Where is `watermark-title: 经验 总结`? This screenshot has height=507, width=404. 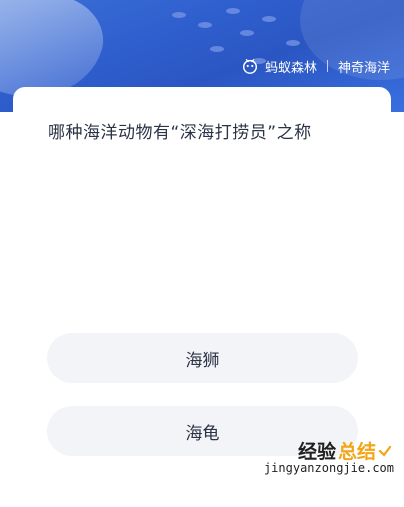 watermark-title: 经验 总结 is located at coordinates (345, 450).